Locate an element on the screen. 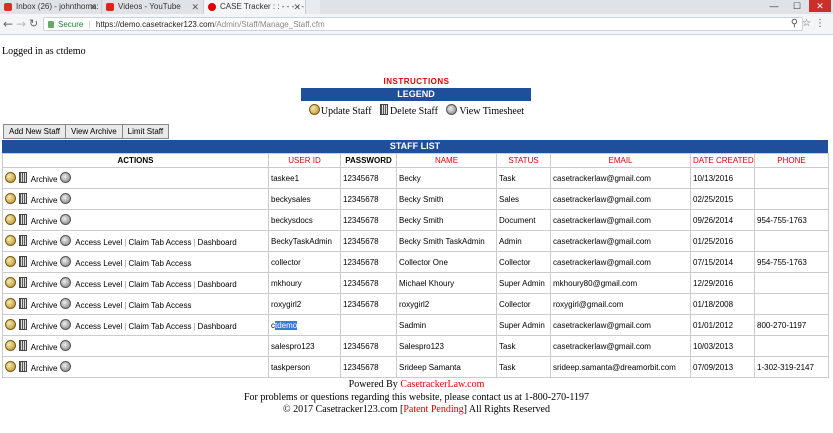 This screenshot has height=433, width=833. tab-youtube: Videos - YouTube ✕ is located at coordinates (153, 7).